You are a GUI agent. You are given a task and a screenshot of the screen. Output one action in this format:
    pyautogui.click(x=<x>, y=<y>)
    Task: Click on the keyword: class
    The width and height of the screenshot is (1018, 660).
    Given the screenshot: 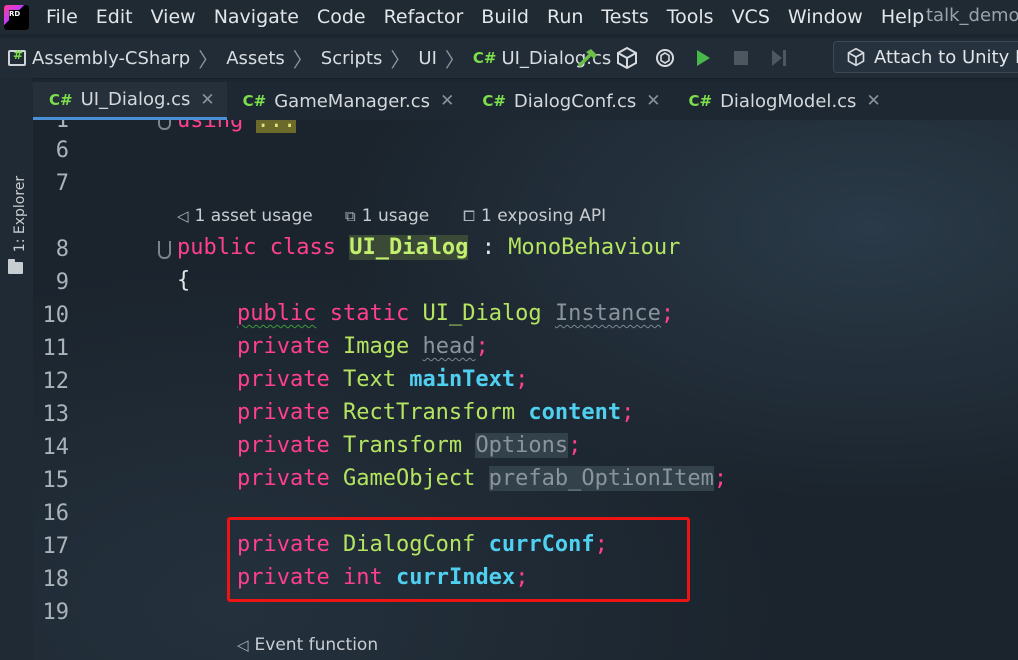 What is the action you would take?
    pyautogui.click(x=302, y=247)
    